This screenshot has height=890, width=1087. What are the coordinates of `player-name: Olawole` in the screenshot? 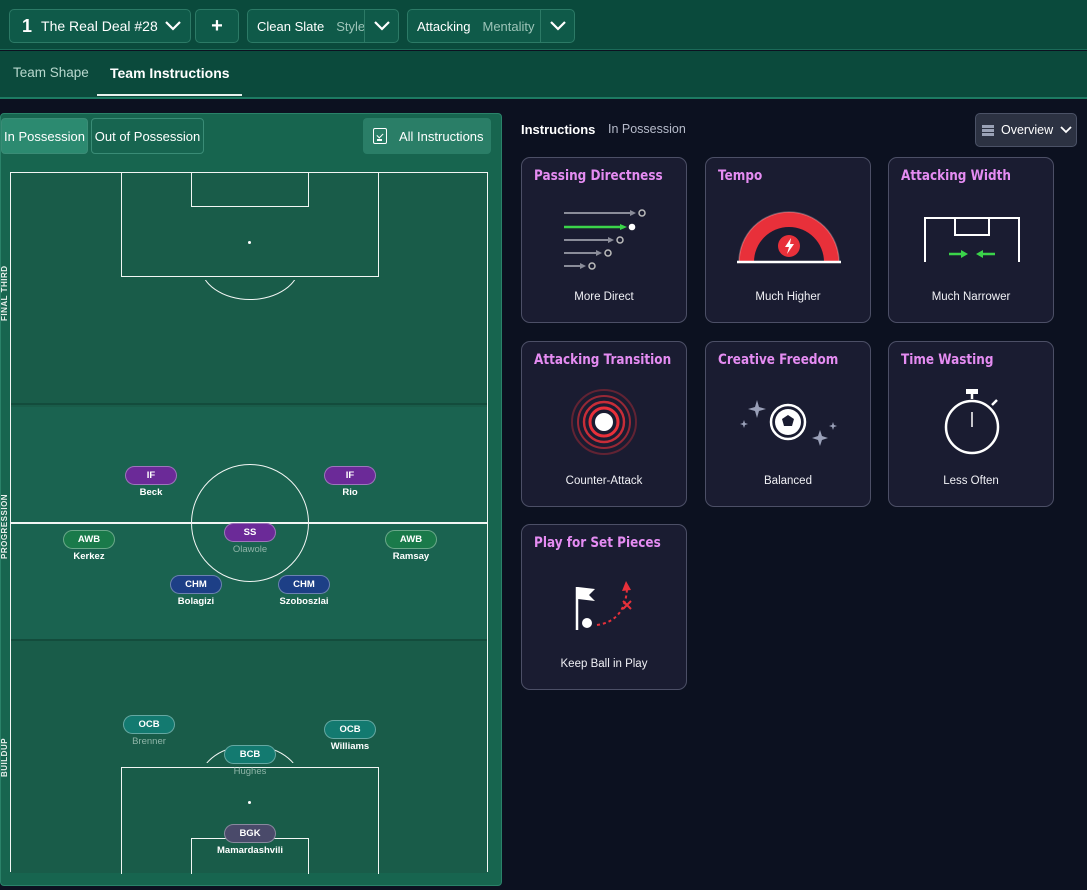 It's located at (250, 549).